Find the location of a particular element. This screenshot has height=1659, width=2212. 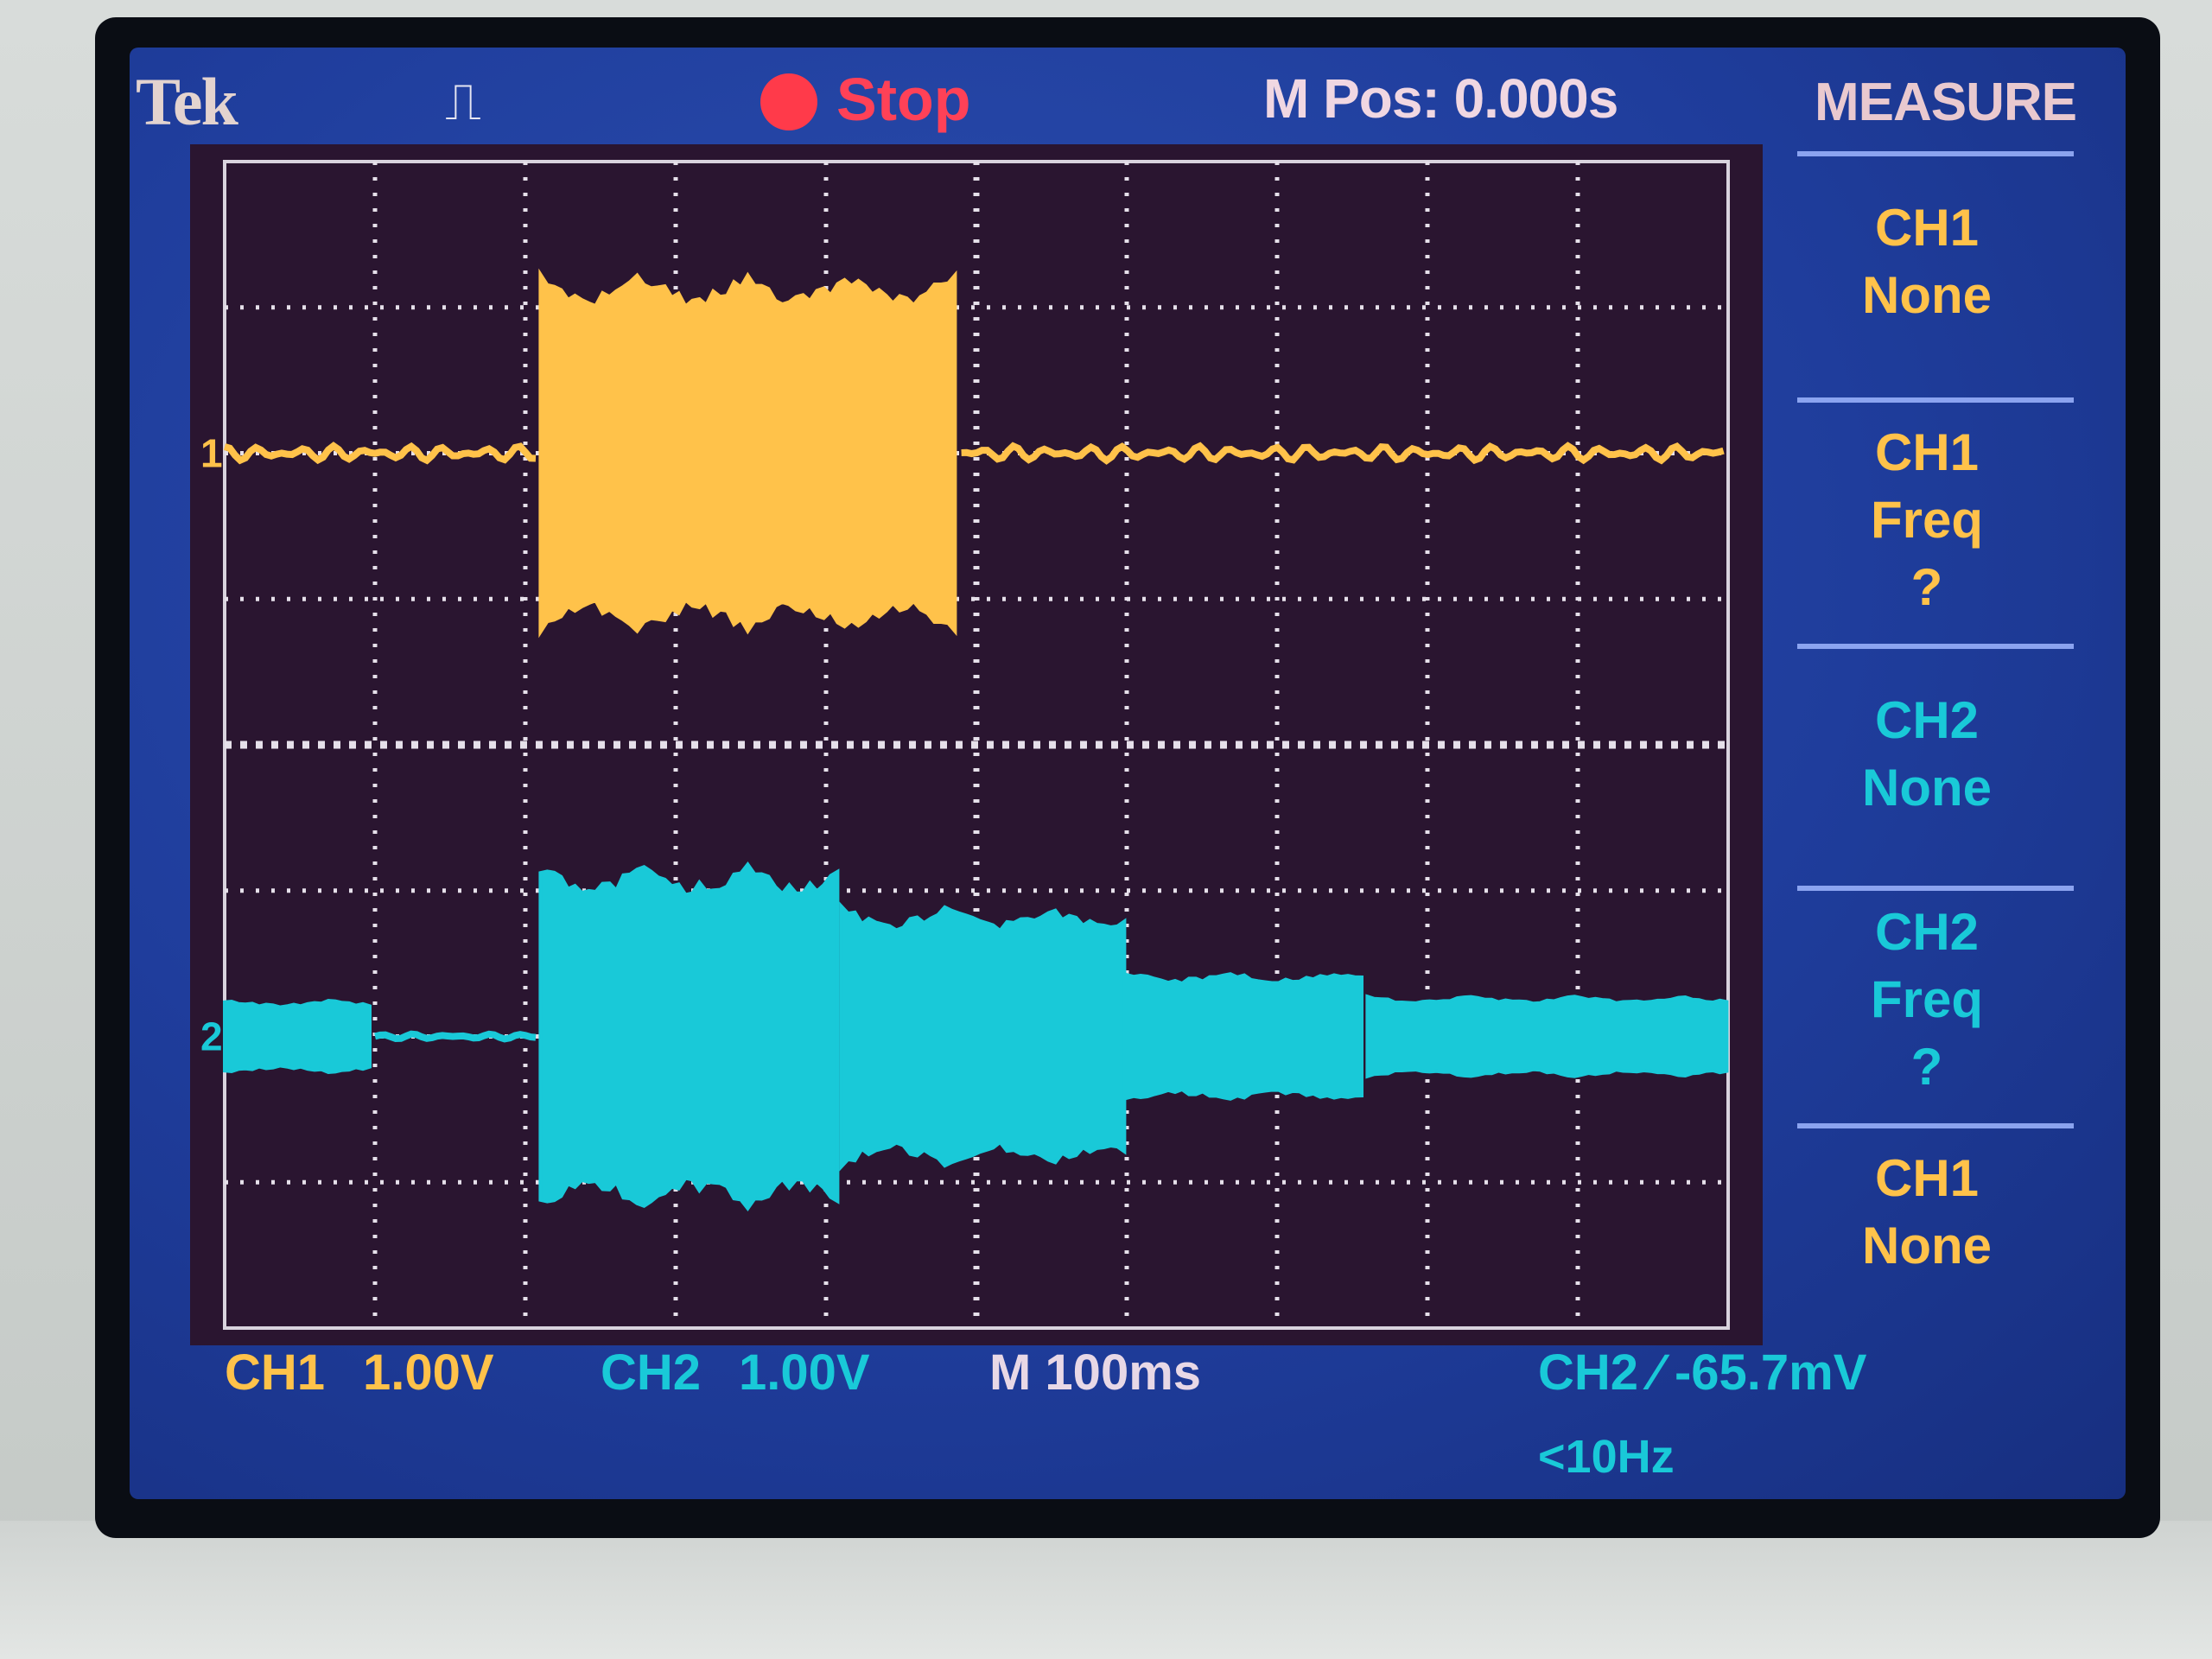

horizontal-position-readout: M Pos: 0.000s is located at coordinates (1440, 98).